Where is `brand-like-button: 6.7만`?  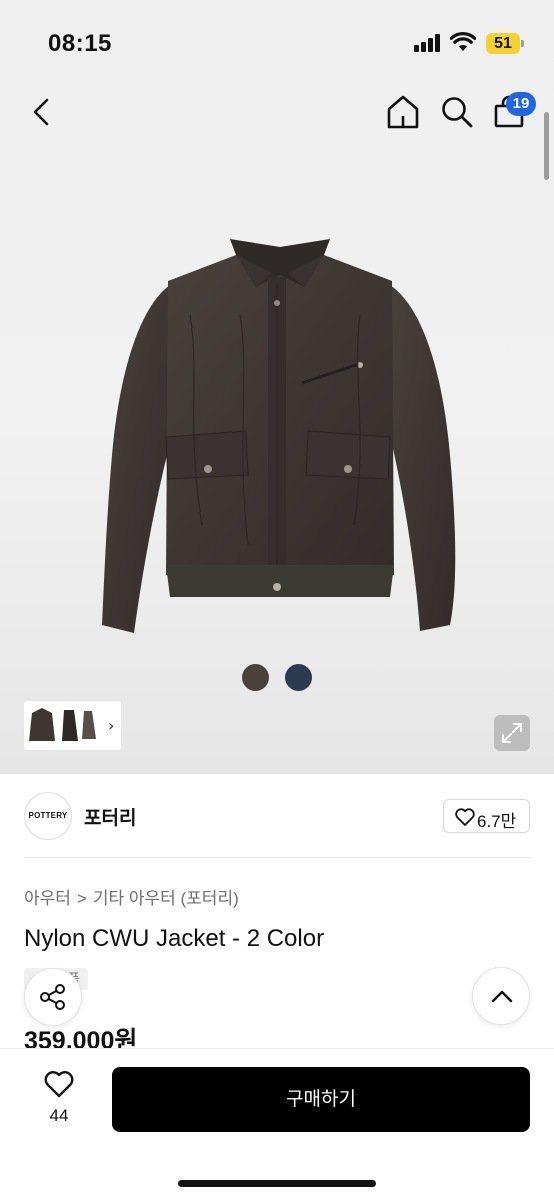
brand-like-button: 6.7만 is located at coordinates (486, 816).